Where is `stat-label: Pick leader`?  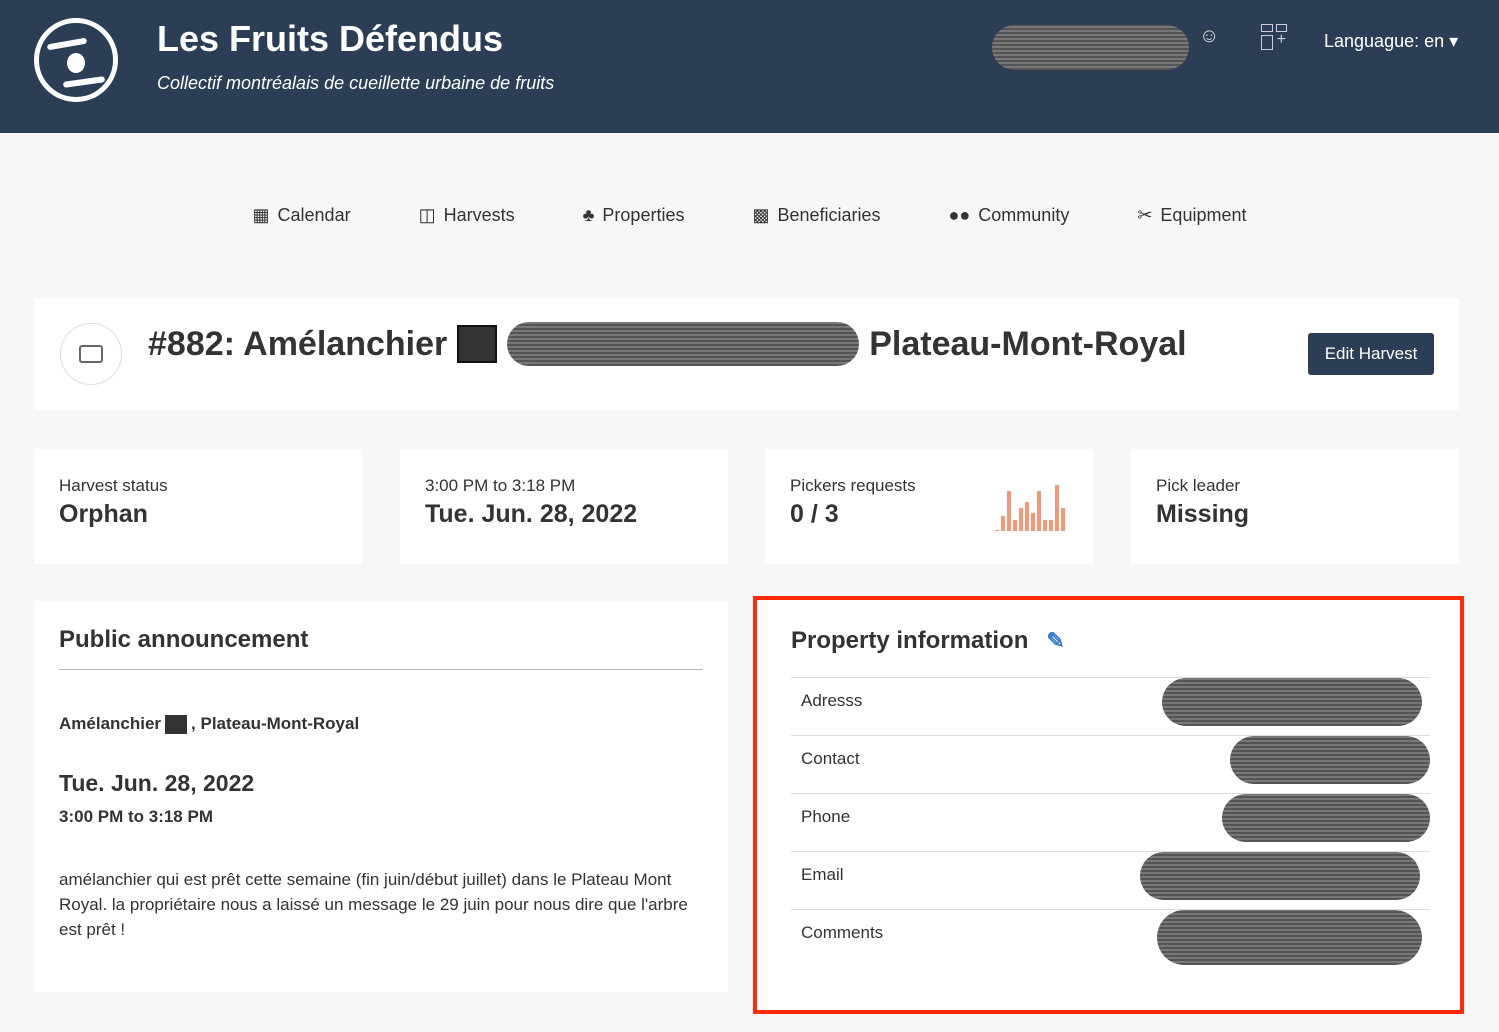
stat-label: Pick leader is located at coordinates (1198, 485).